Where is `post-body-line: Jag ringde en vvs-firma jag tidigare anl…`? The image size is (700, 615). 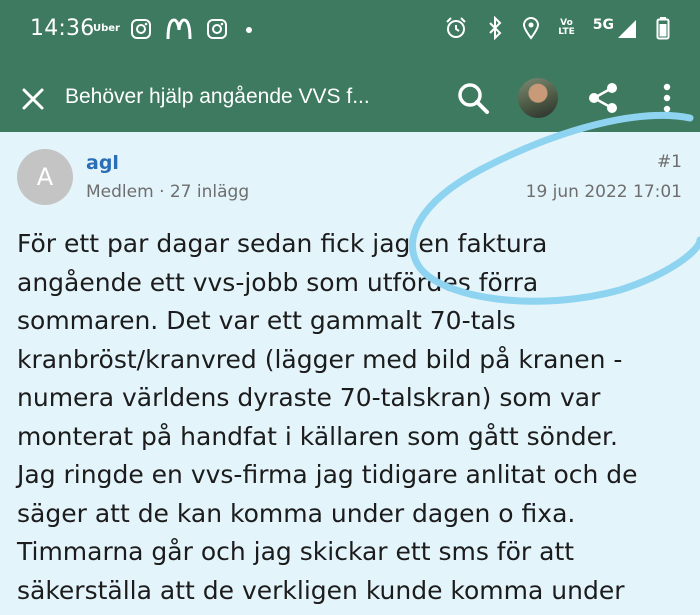 post-body-line: Jag ringde en vvs-firma jag tidigare anl… is located at coordinates (327, 474).